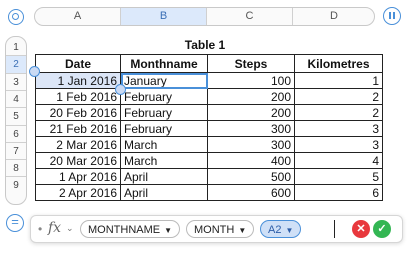 This screenshot has width=413, height=254. I want to click on header-cell-date: Date, so click(78, 63).